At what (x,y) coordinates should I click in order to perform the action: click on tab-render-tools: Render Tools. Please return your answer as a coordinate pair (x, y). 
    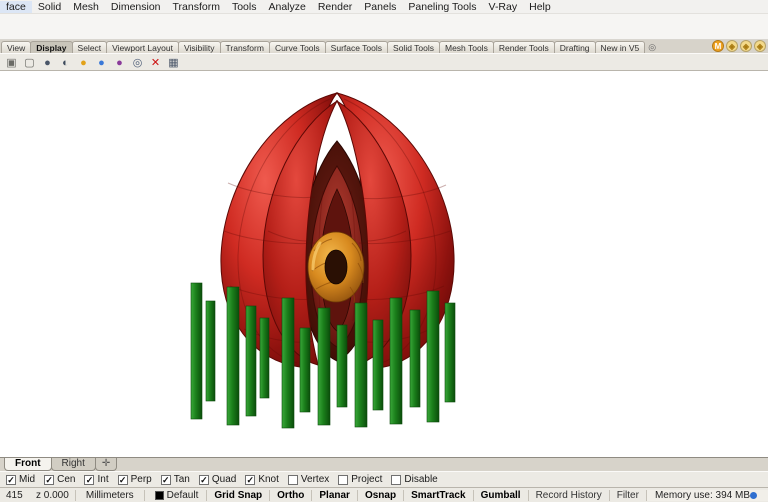
    Looking at the image, I should click on (523, 47).